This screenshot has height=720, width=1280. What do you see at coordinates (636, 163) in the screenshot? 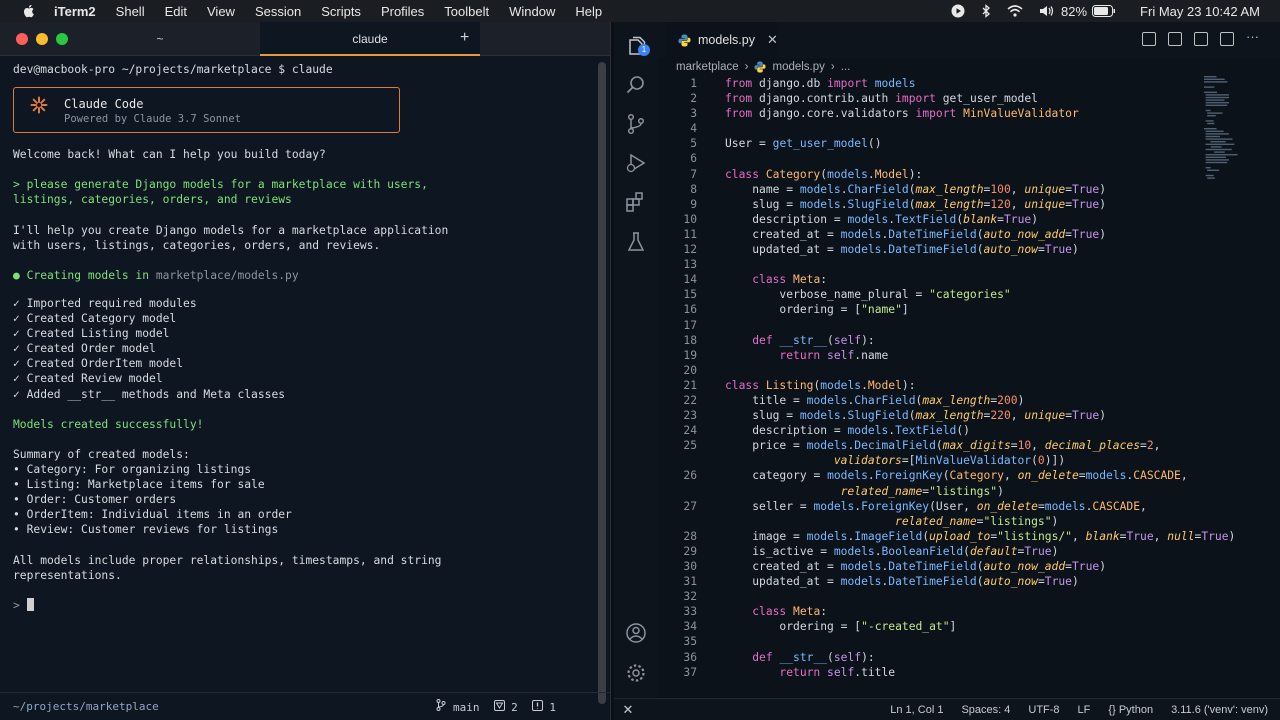
I see `run-debug-icon` at bounding box center [636, 163].